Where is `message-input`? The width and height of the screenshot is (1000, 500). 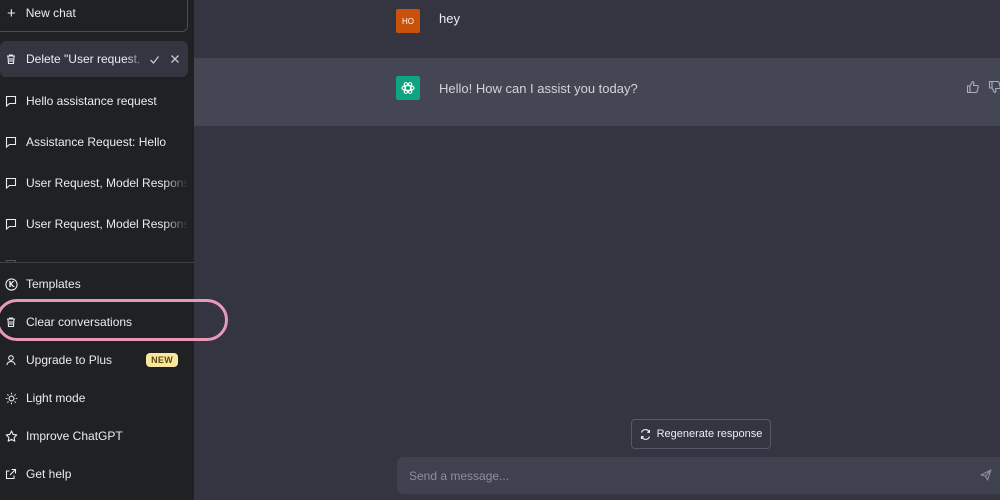 message-input is located at coordinates (689, 475).